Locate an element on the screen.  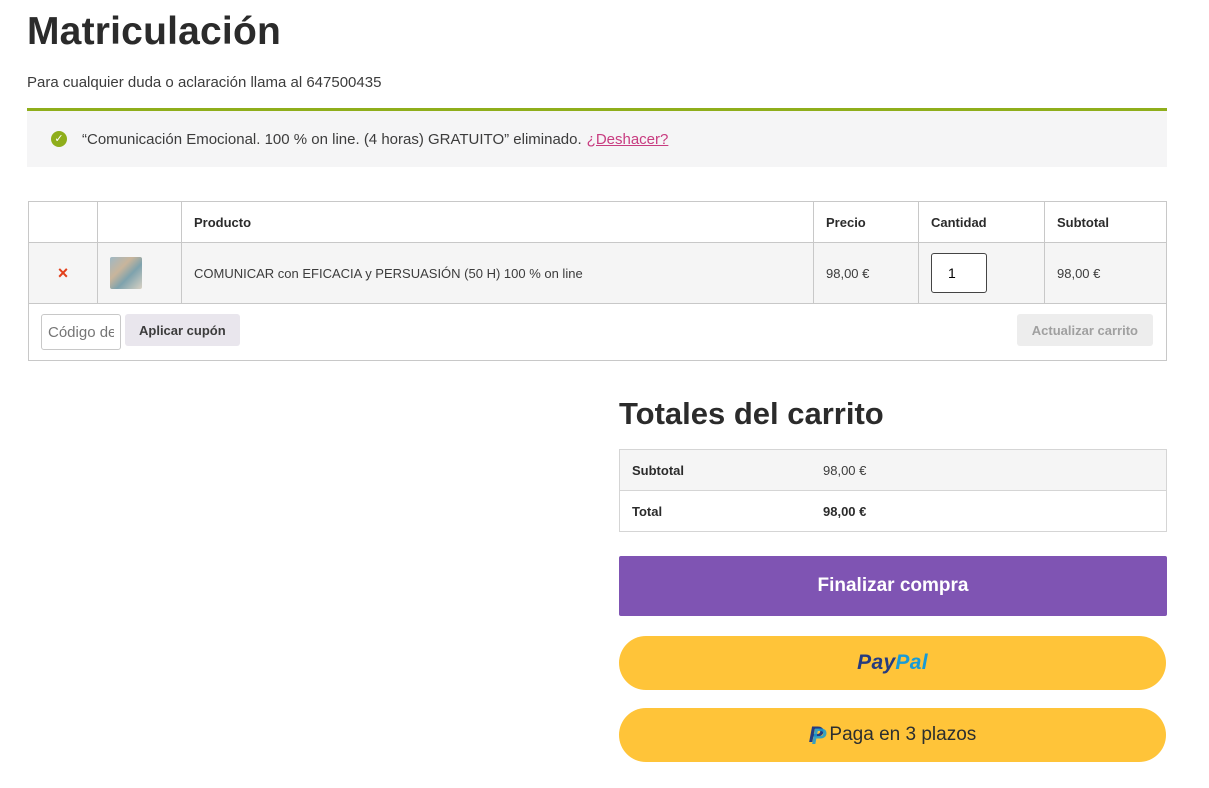
product-price: 98,00 € is located at coordinates (866, 273).